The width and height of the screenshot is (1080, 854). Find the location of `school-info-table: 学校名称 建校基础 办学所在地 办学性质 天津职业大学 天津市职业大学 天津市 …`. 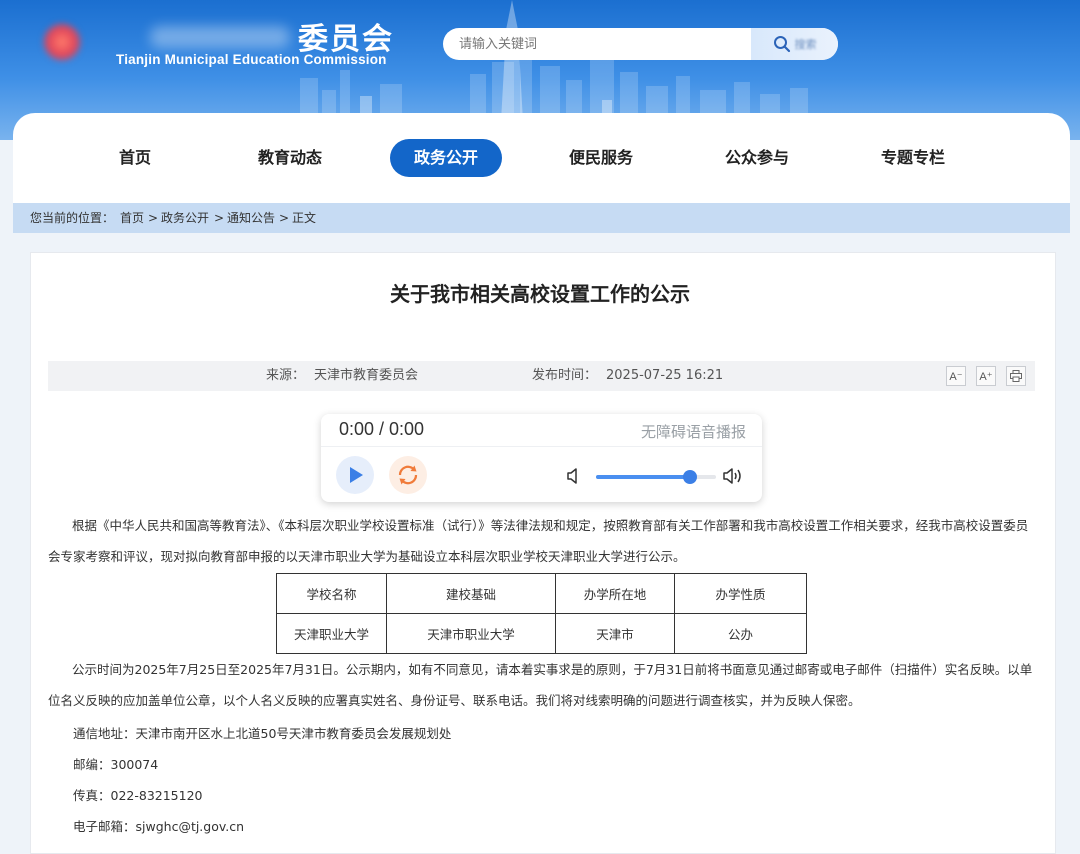

school-info-table: 学校名称 建校基础 办学所在地 办学性质 天津职业大学 天津市职业大学 天津市 … is located at coordinates (541, 613).